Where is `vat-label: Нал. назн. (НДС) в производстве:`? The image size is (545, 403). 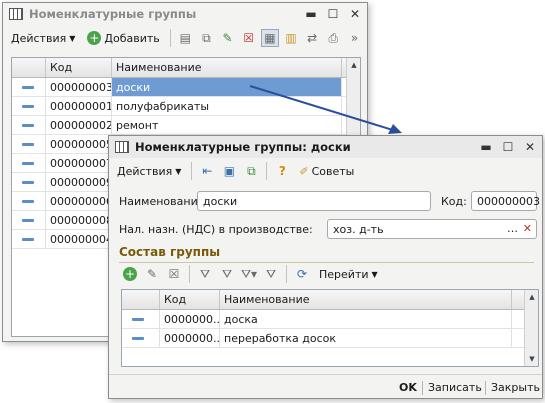 vat-label: Нал. назн. (НДС) в производстве: is located at coordinates (216, 229).